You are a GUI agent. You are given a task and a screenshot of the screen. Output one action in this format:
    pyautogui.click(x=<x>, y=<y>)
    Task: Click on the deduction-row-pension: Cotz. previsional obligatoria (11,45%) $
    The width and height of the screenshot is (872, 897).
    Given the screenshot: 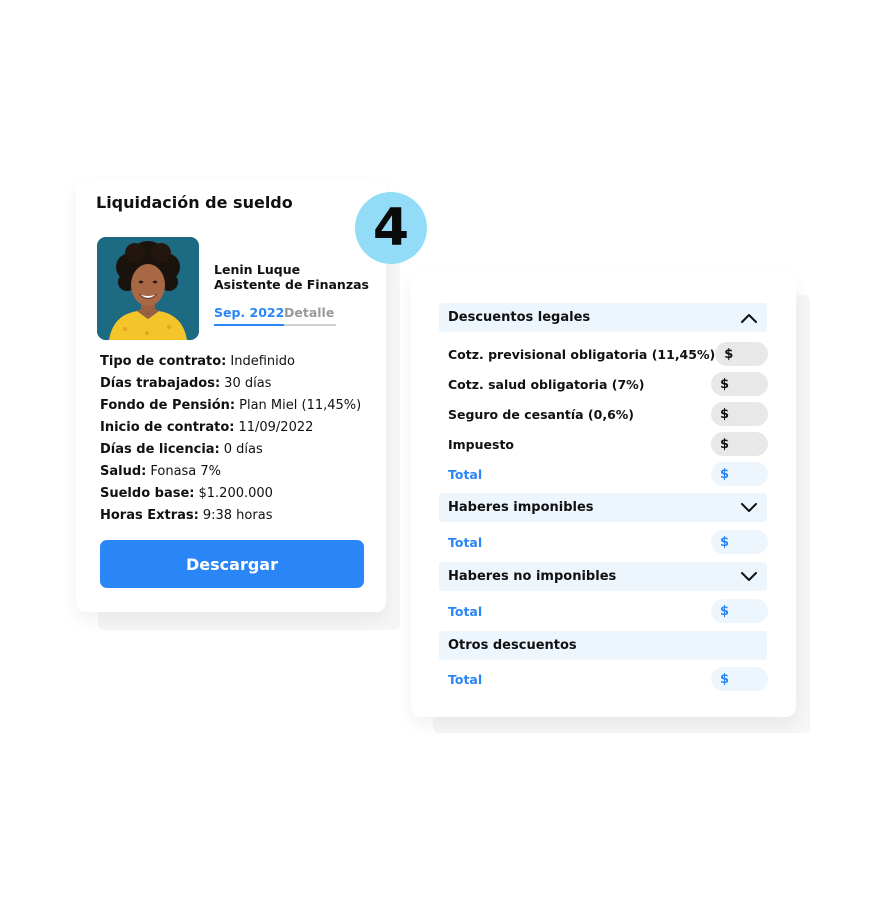 What is the action you would take?
    pyautogui.click(x=608, y=354)
    